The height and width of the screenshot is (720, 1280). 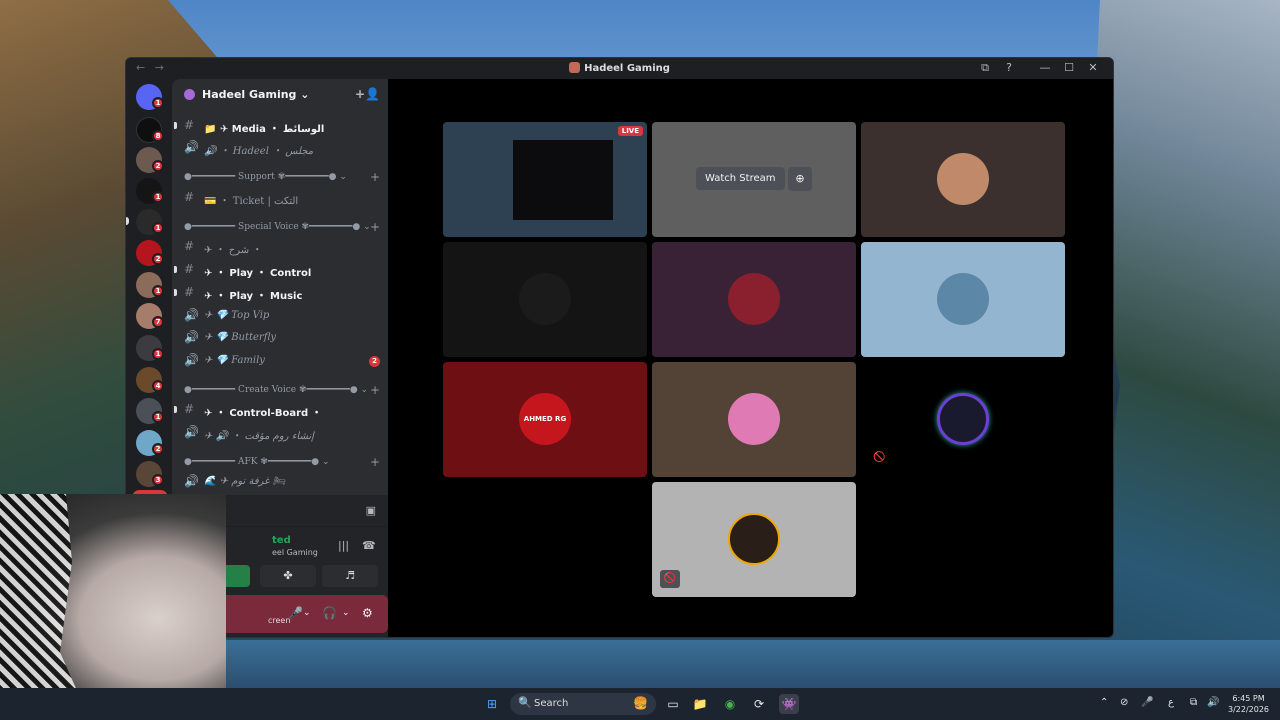 What do you see at coordinates (1093, 67) in the screenshot?
I see `close-button: ✕` at bounding box center [1093, 67].